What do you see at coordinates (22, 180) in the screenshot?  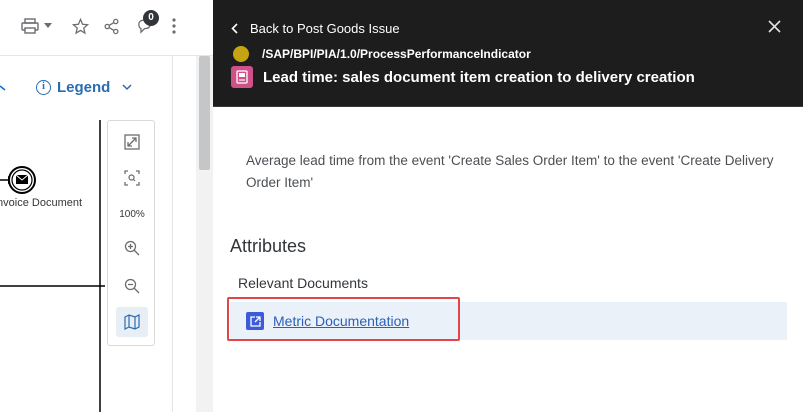 I see `envelope-icon` at bounding box center [22, 180].